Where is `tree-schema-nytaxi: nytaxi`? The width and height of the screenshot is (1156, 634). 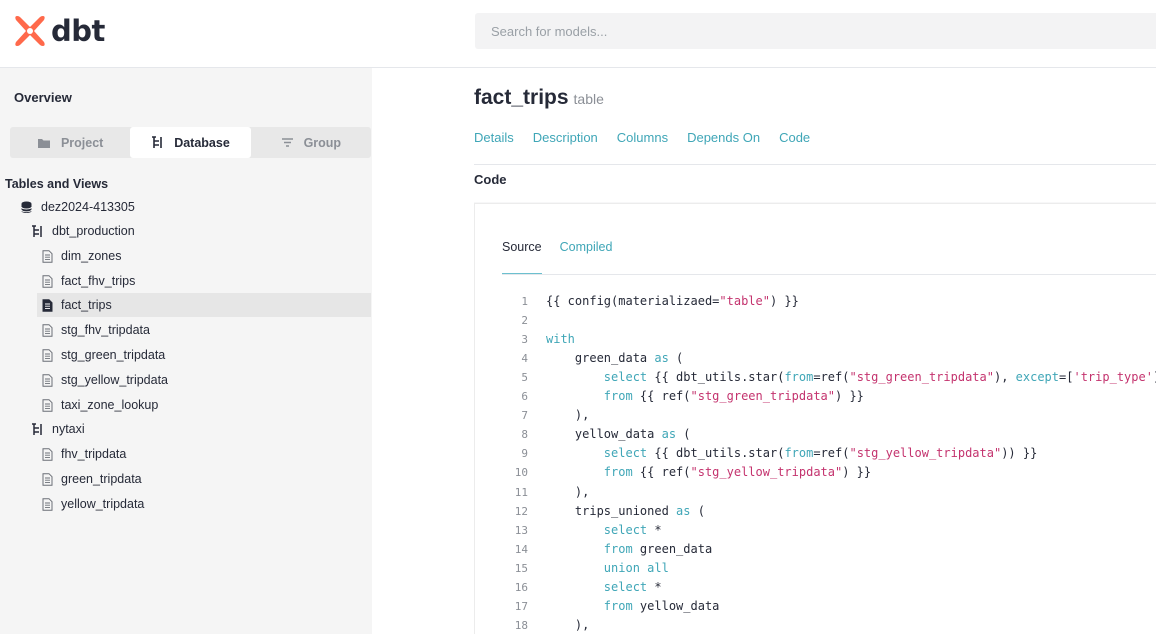 tree-schema-nytaxi: nytaxi is located at coordinates (58, 429).